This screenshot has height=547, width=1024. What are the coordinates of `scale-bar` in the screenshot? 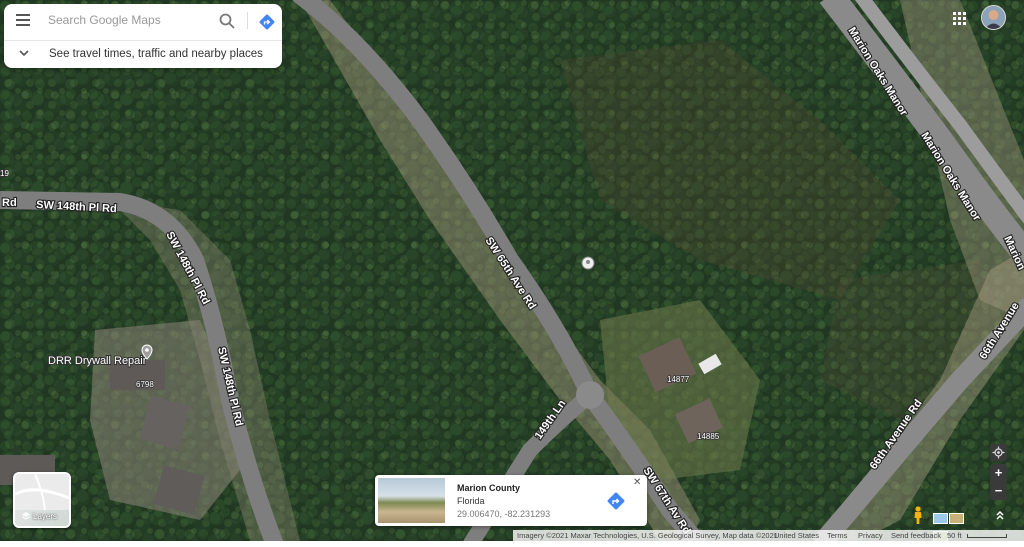 It's located at (987, 536).